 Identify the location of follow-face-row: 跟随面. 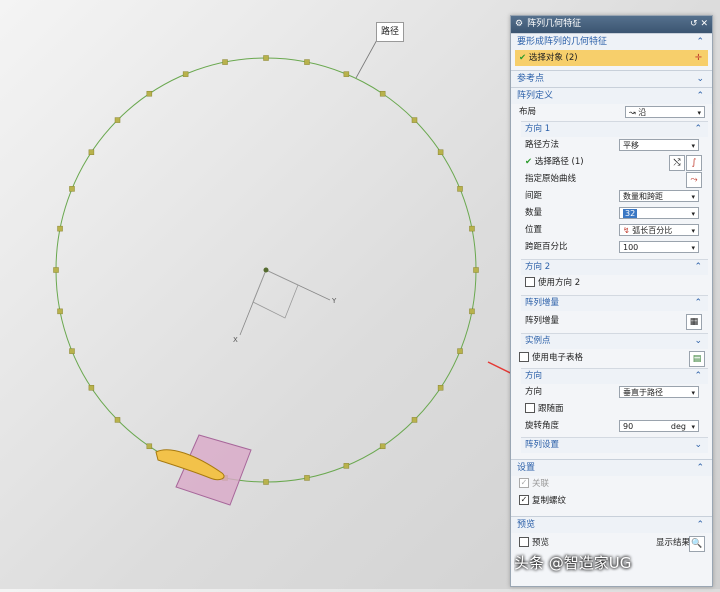
(611, 409).